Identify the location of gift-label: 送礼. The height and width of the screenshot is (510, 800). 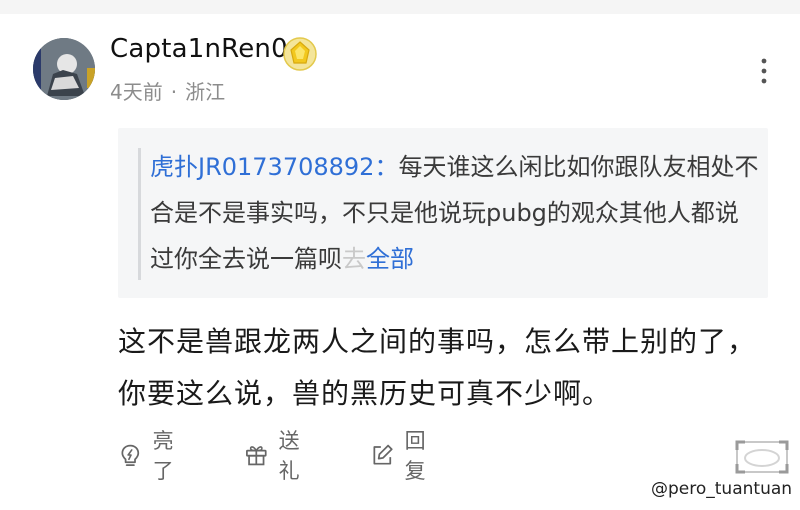
(289, 456).